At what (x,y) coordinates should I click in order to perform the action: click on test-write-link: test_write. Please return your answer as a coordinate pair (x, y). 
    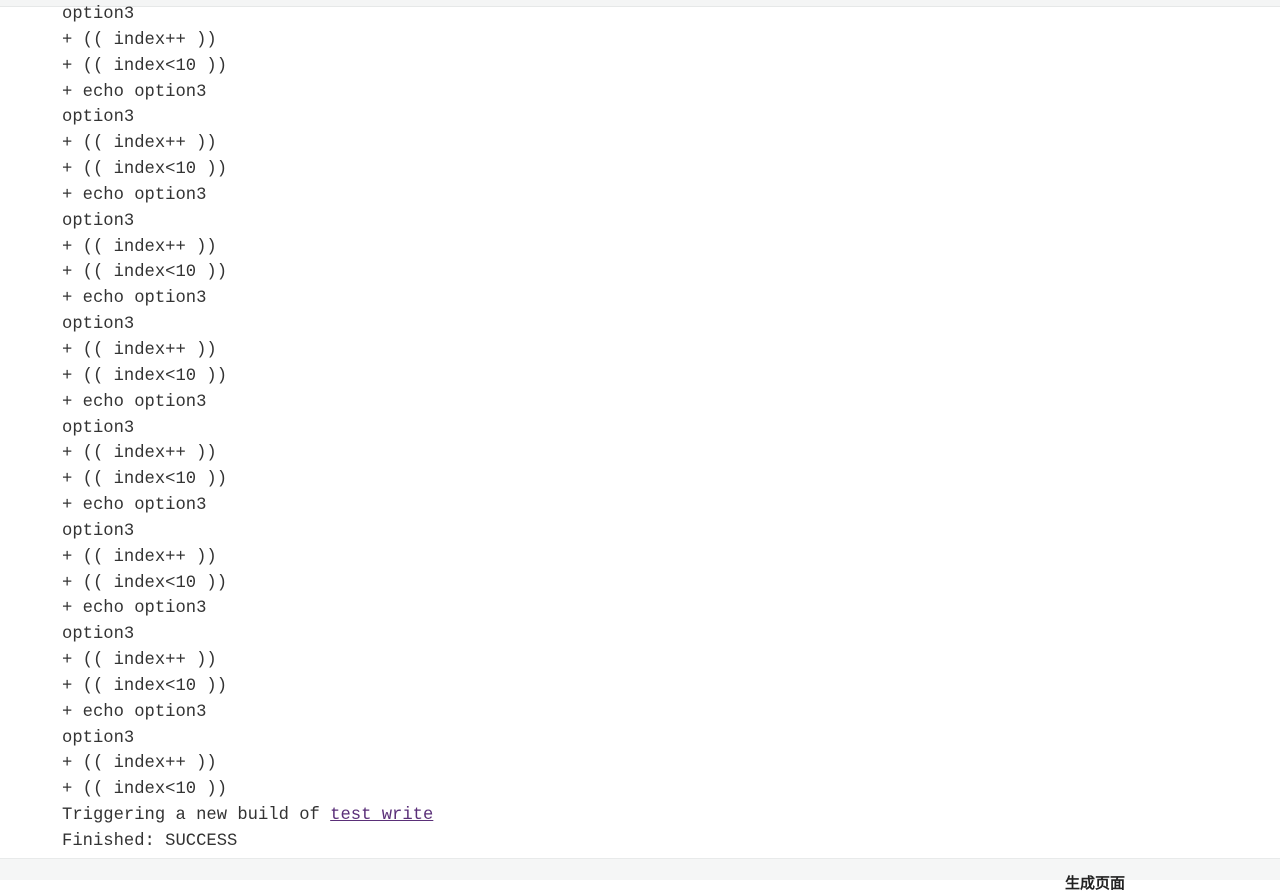
    Looking at the image, I should click on (381, 815).